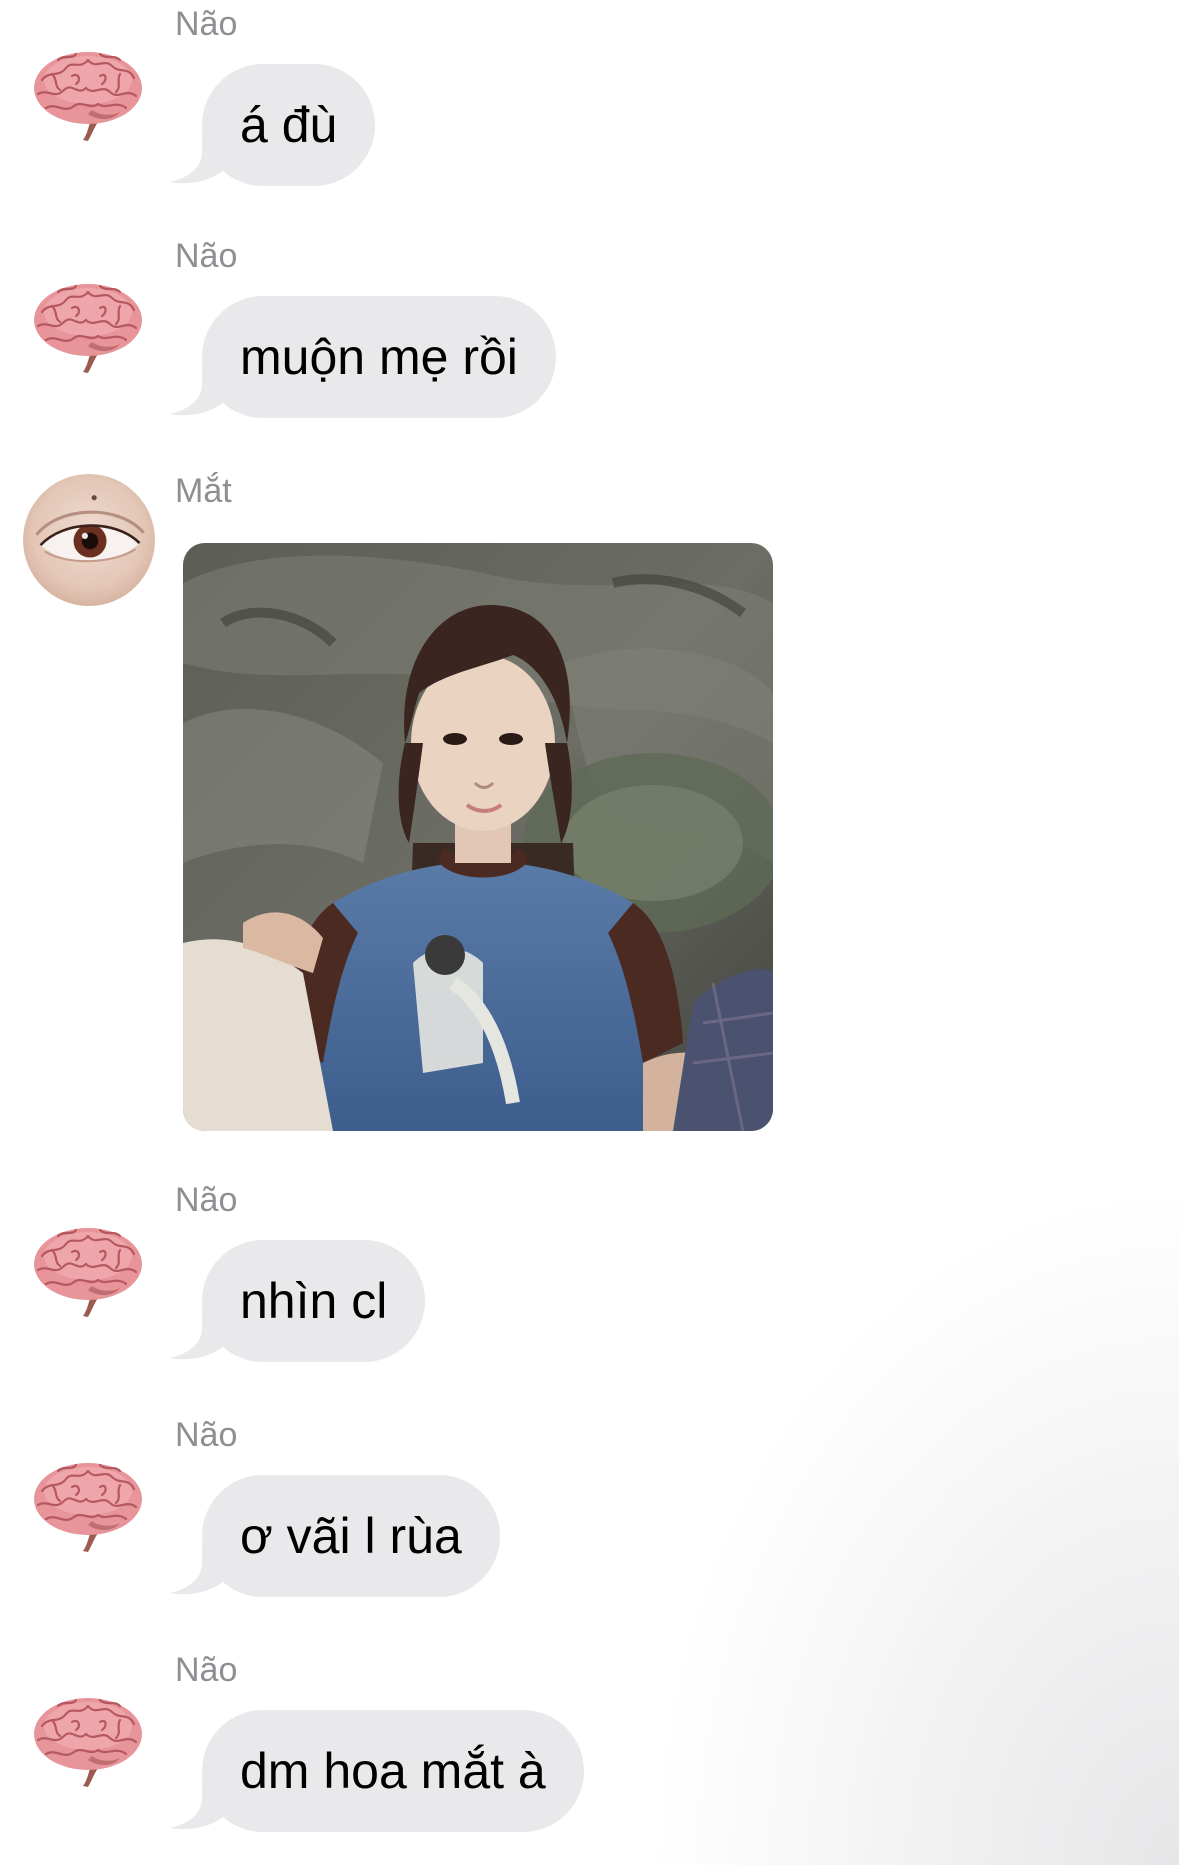  What do you see at coordinates (589, 331) in the screenshot?
I see `message-row: Não muộn mẹ rồi` at bounding box center [589, 331].